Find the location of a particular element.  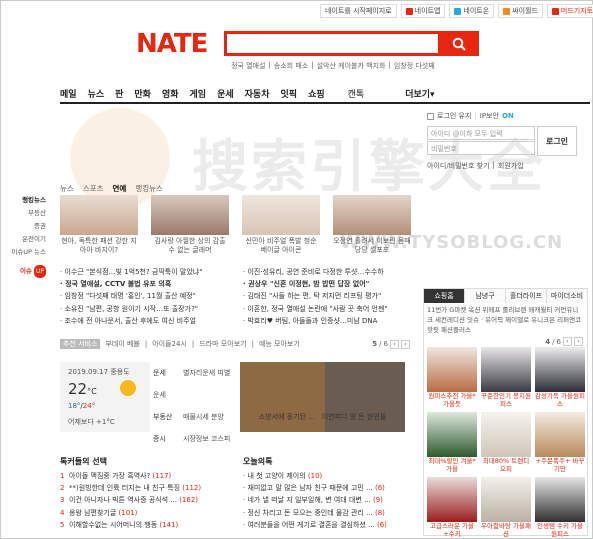

side-item: 운전이기 is located at coordinates (28, 239).